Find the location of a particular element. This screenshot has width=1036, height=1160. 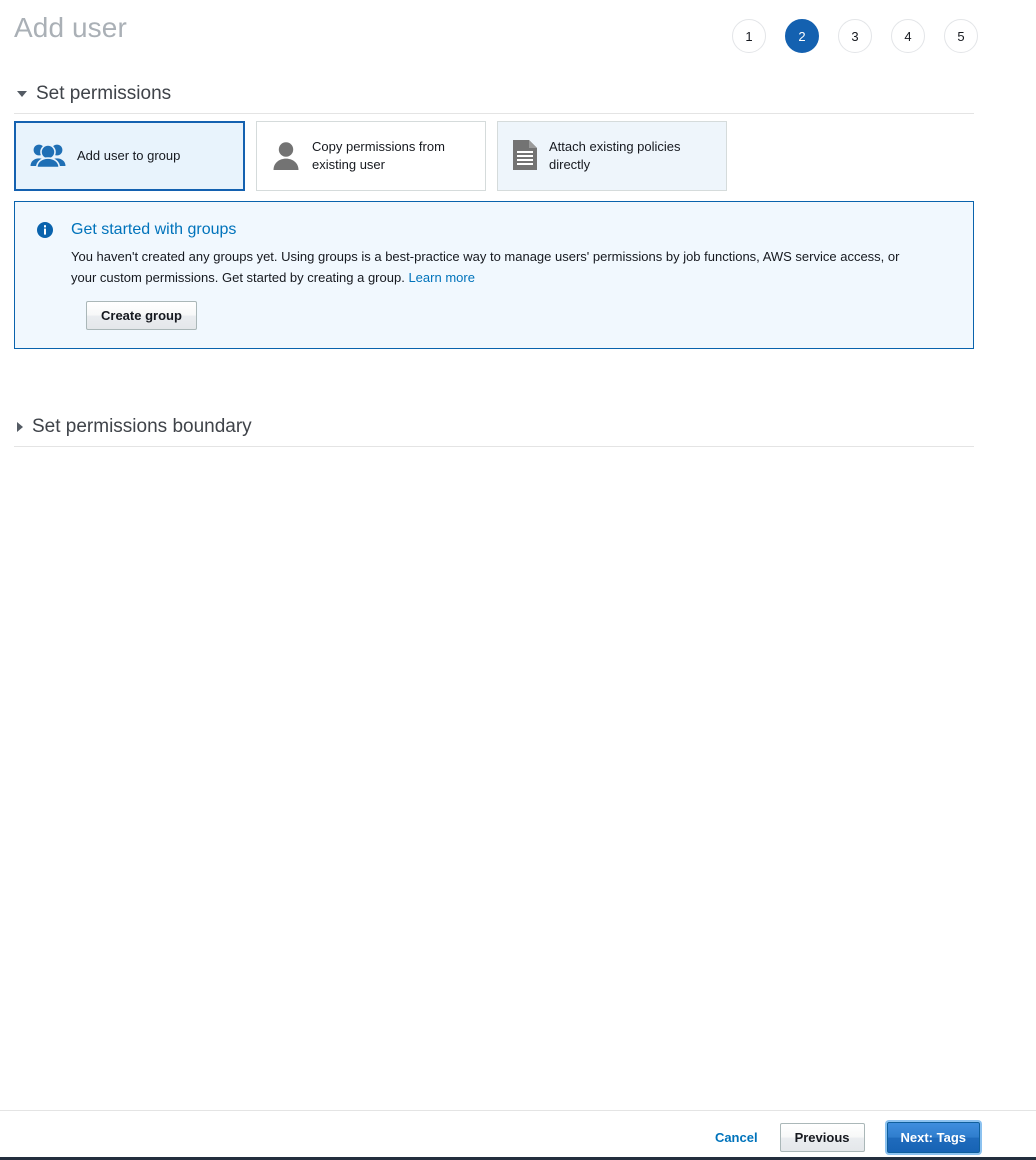

footer-actions: Cancel Previous Next: Tags is located at coordinates (847, 1137).